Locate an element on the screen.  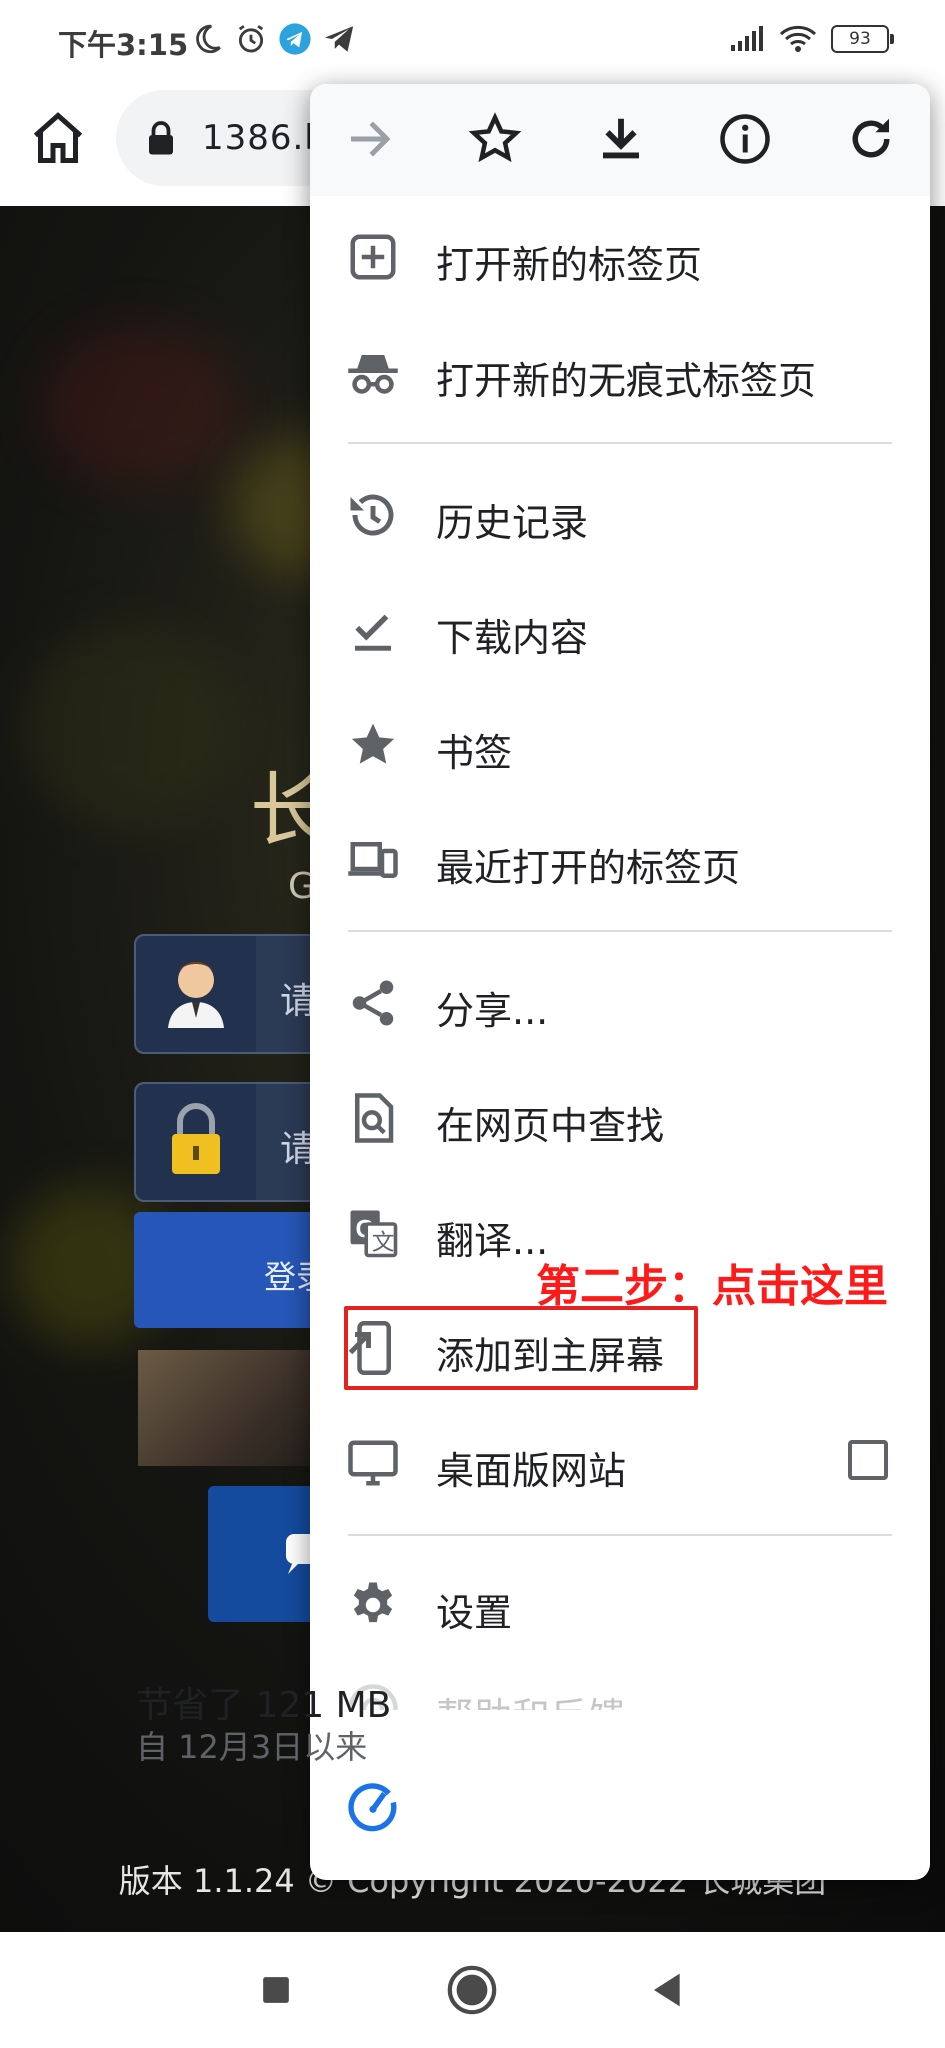
menu-top-bar is located at coordinates (620, 140).